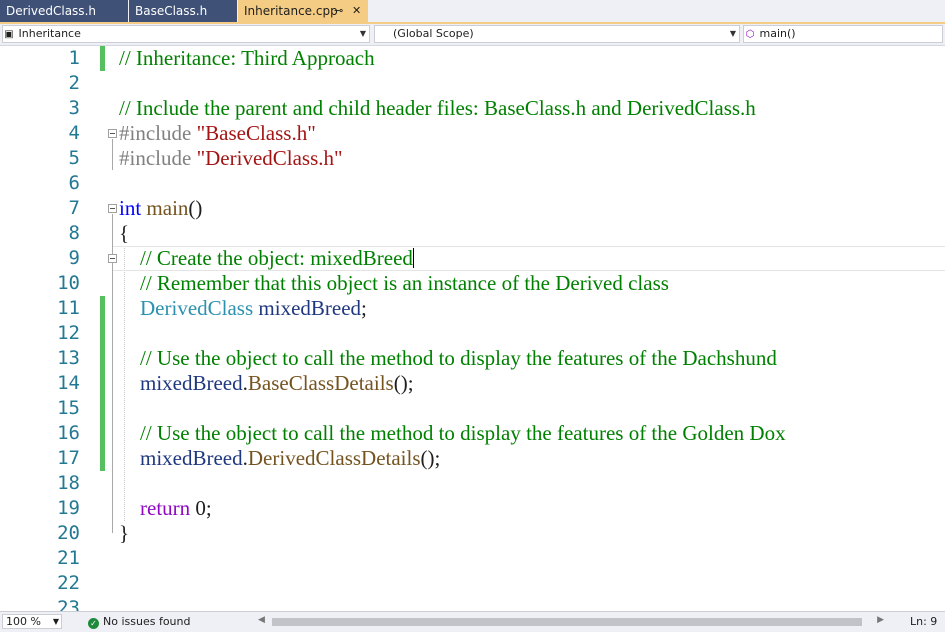 The height and width of the screenshot is (632, 945). I want to click on pin-icon: ⊸, so click(338, 11).